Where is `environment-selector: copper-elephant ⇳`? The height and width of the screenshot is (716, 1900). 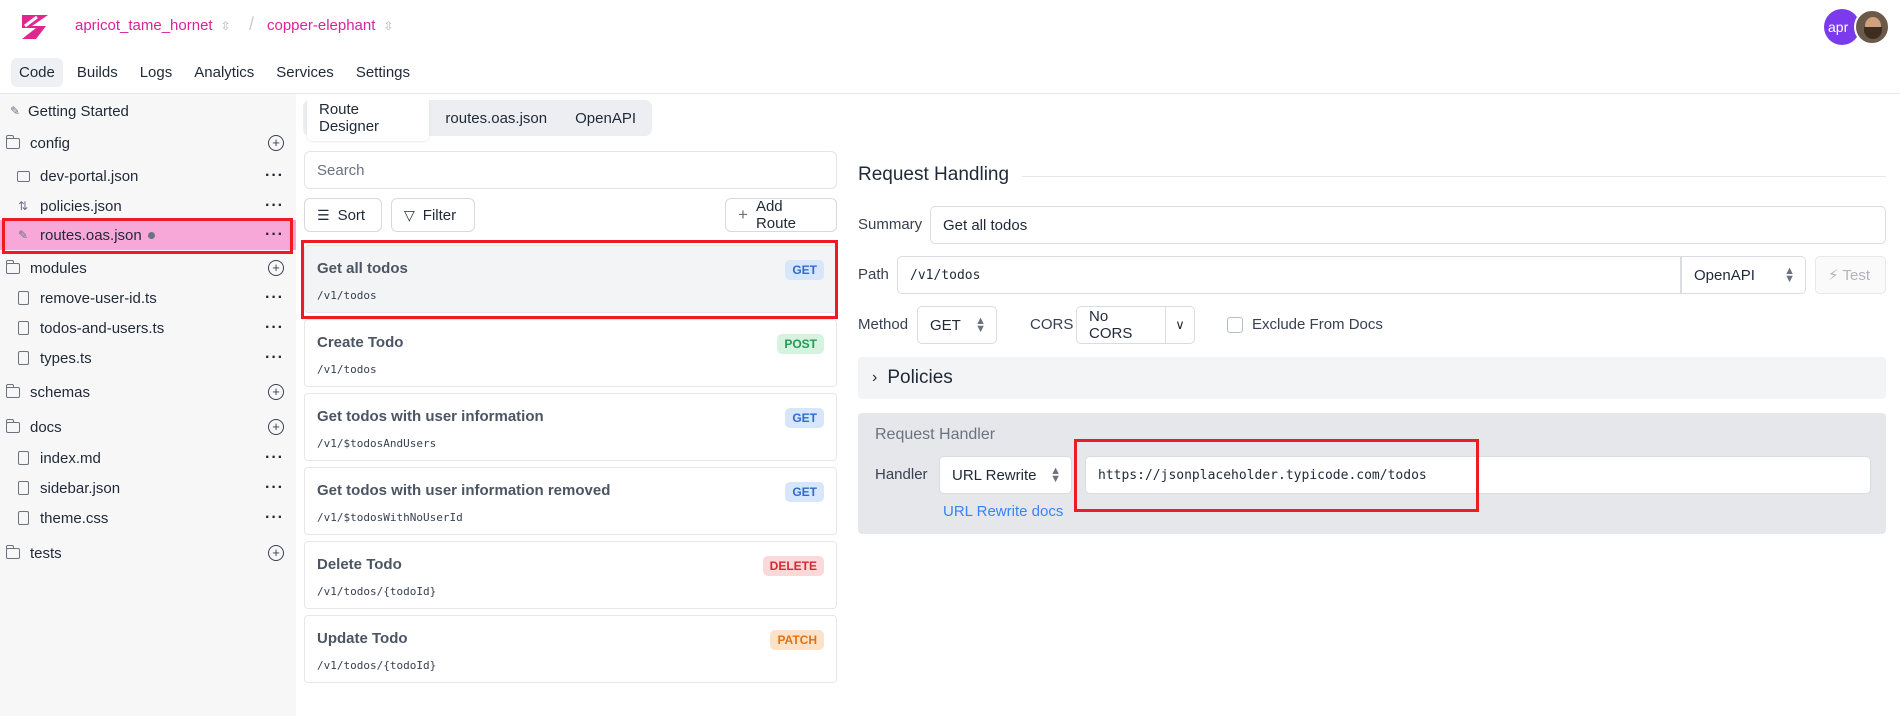
environment-selector: copper-elephant ⇳ is located at coordinates (330, 25).